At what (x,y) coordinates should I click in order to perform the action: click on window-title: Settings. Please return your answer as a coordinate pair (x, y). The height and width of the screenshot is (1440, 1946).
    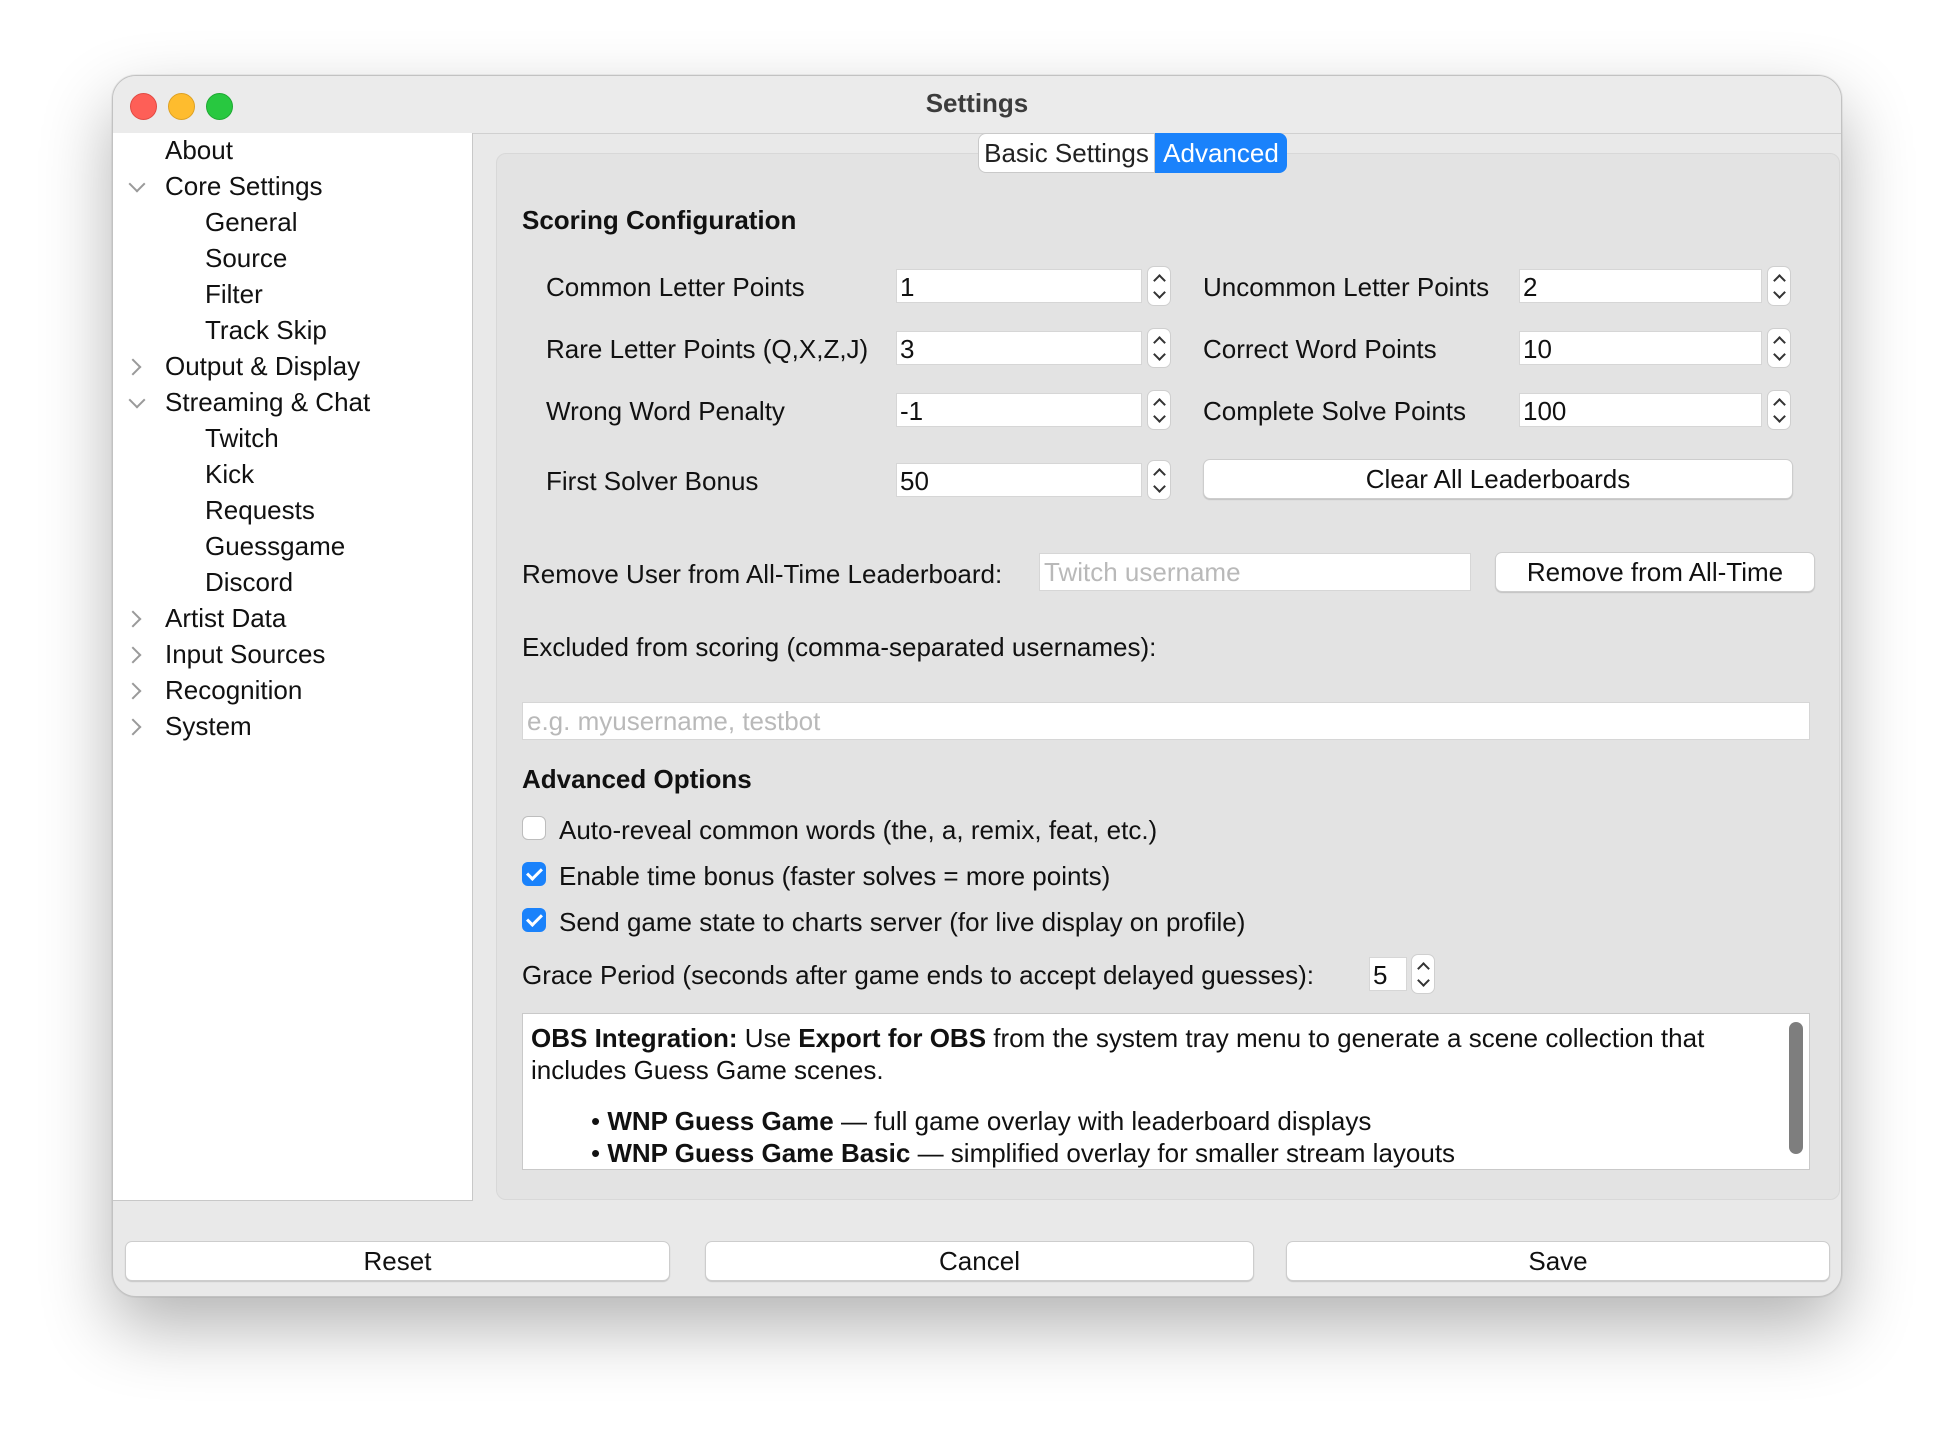
    Looking at the image, I should click on (977, 103).